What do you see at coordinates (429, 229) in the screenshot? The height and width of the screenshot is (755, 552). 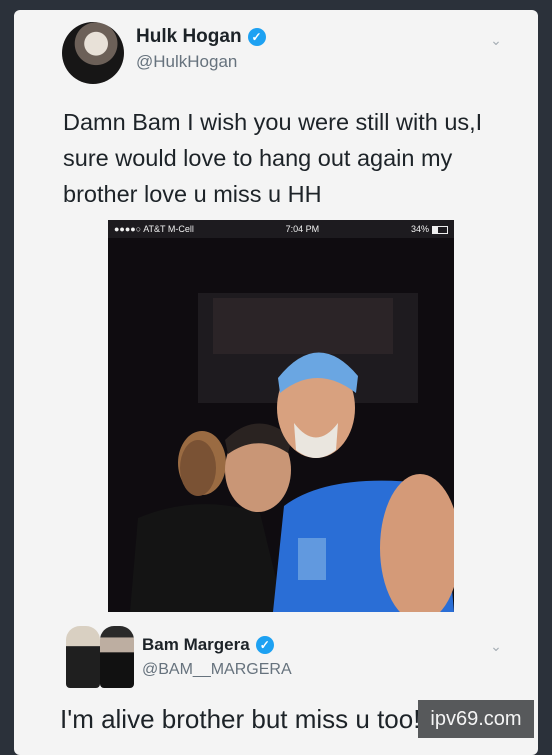 I see `battery-label: 34%` at bounding box center [429, 229].